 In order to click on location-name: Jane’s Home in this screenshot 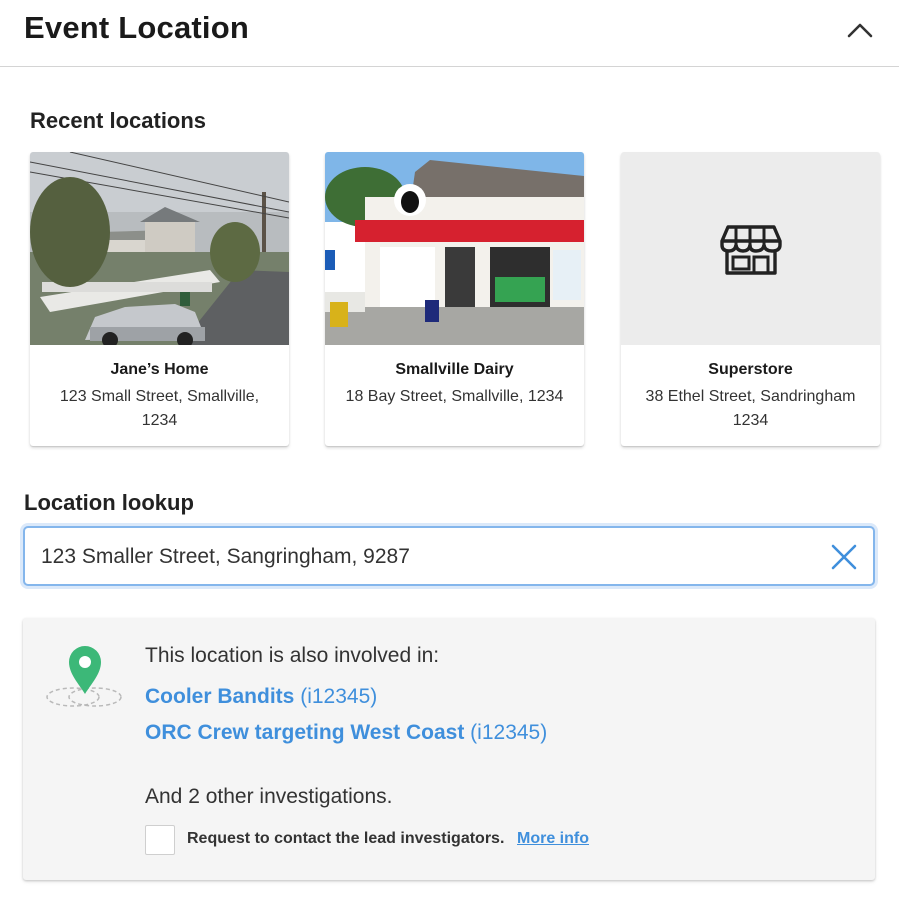, I will do `click(159, 369)`.